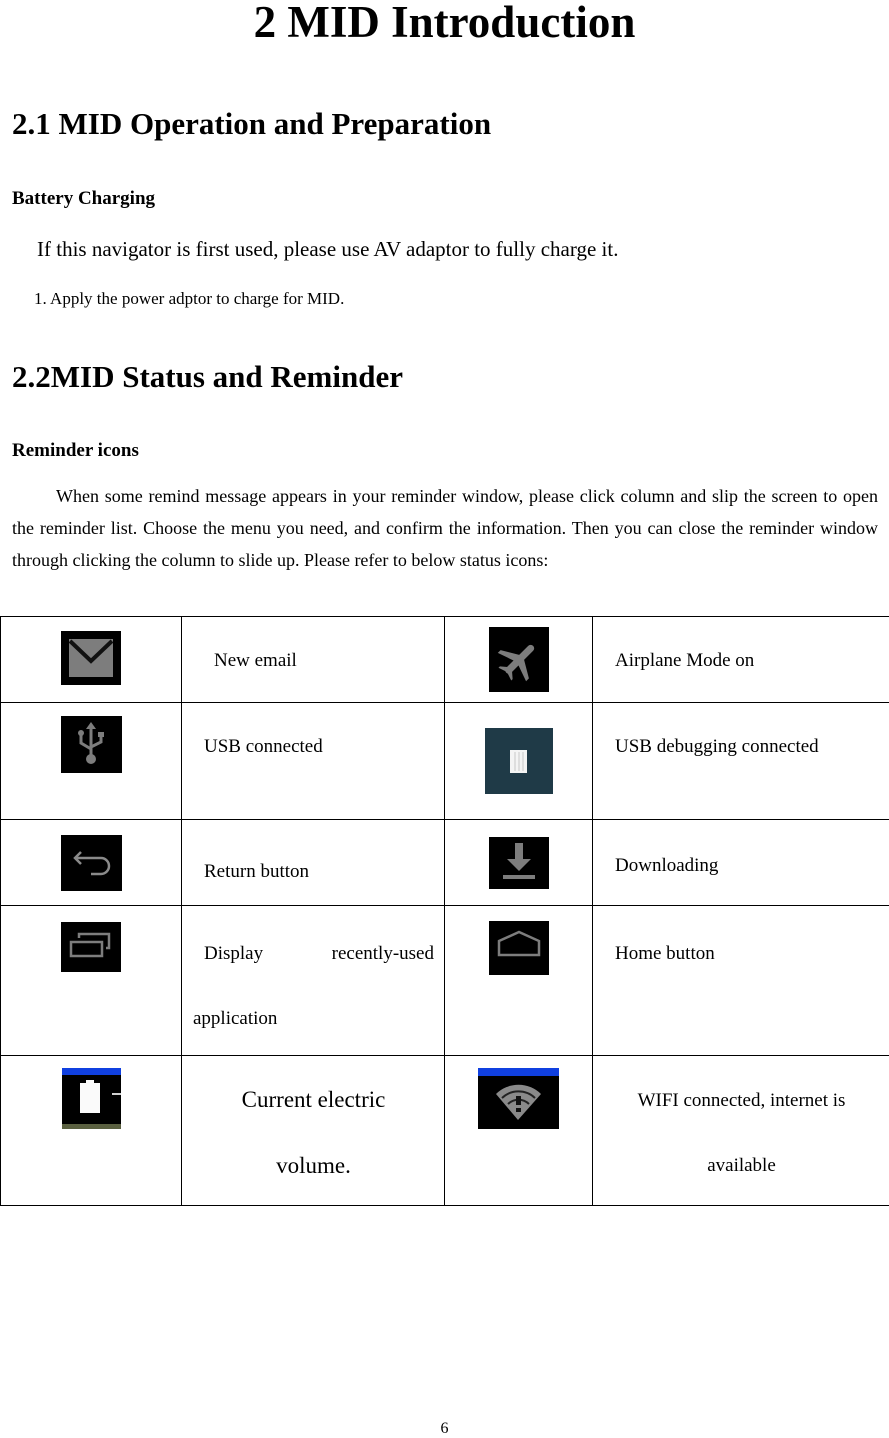 This screenshot has height=1438, width=889. What do you see at coordinates (313, 659) in the screenshot?
I see `label-cell: New email` at bounding box center [313, 659].